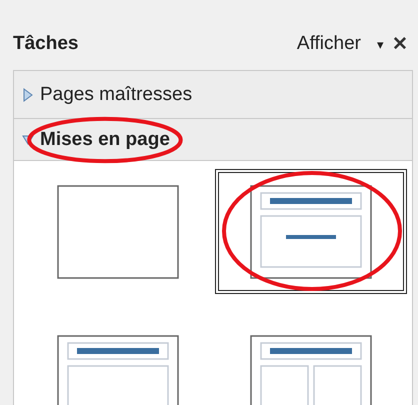 The width and height of the screenshot is (418, 405). What do you see at coordinates (116, 95) in the screenshot?
I see `section-label: Pages maîtresses` at bounding box center [116, 95].